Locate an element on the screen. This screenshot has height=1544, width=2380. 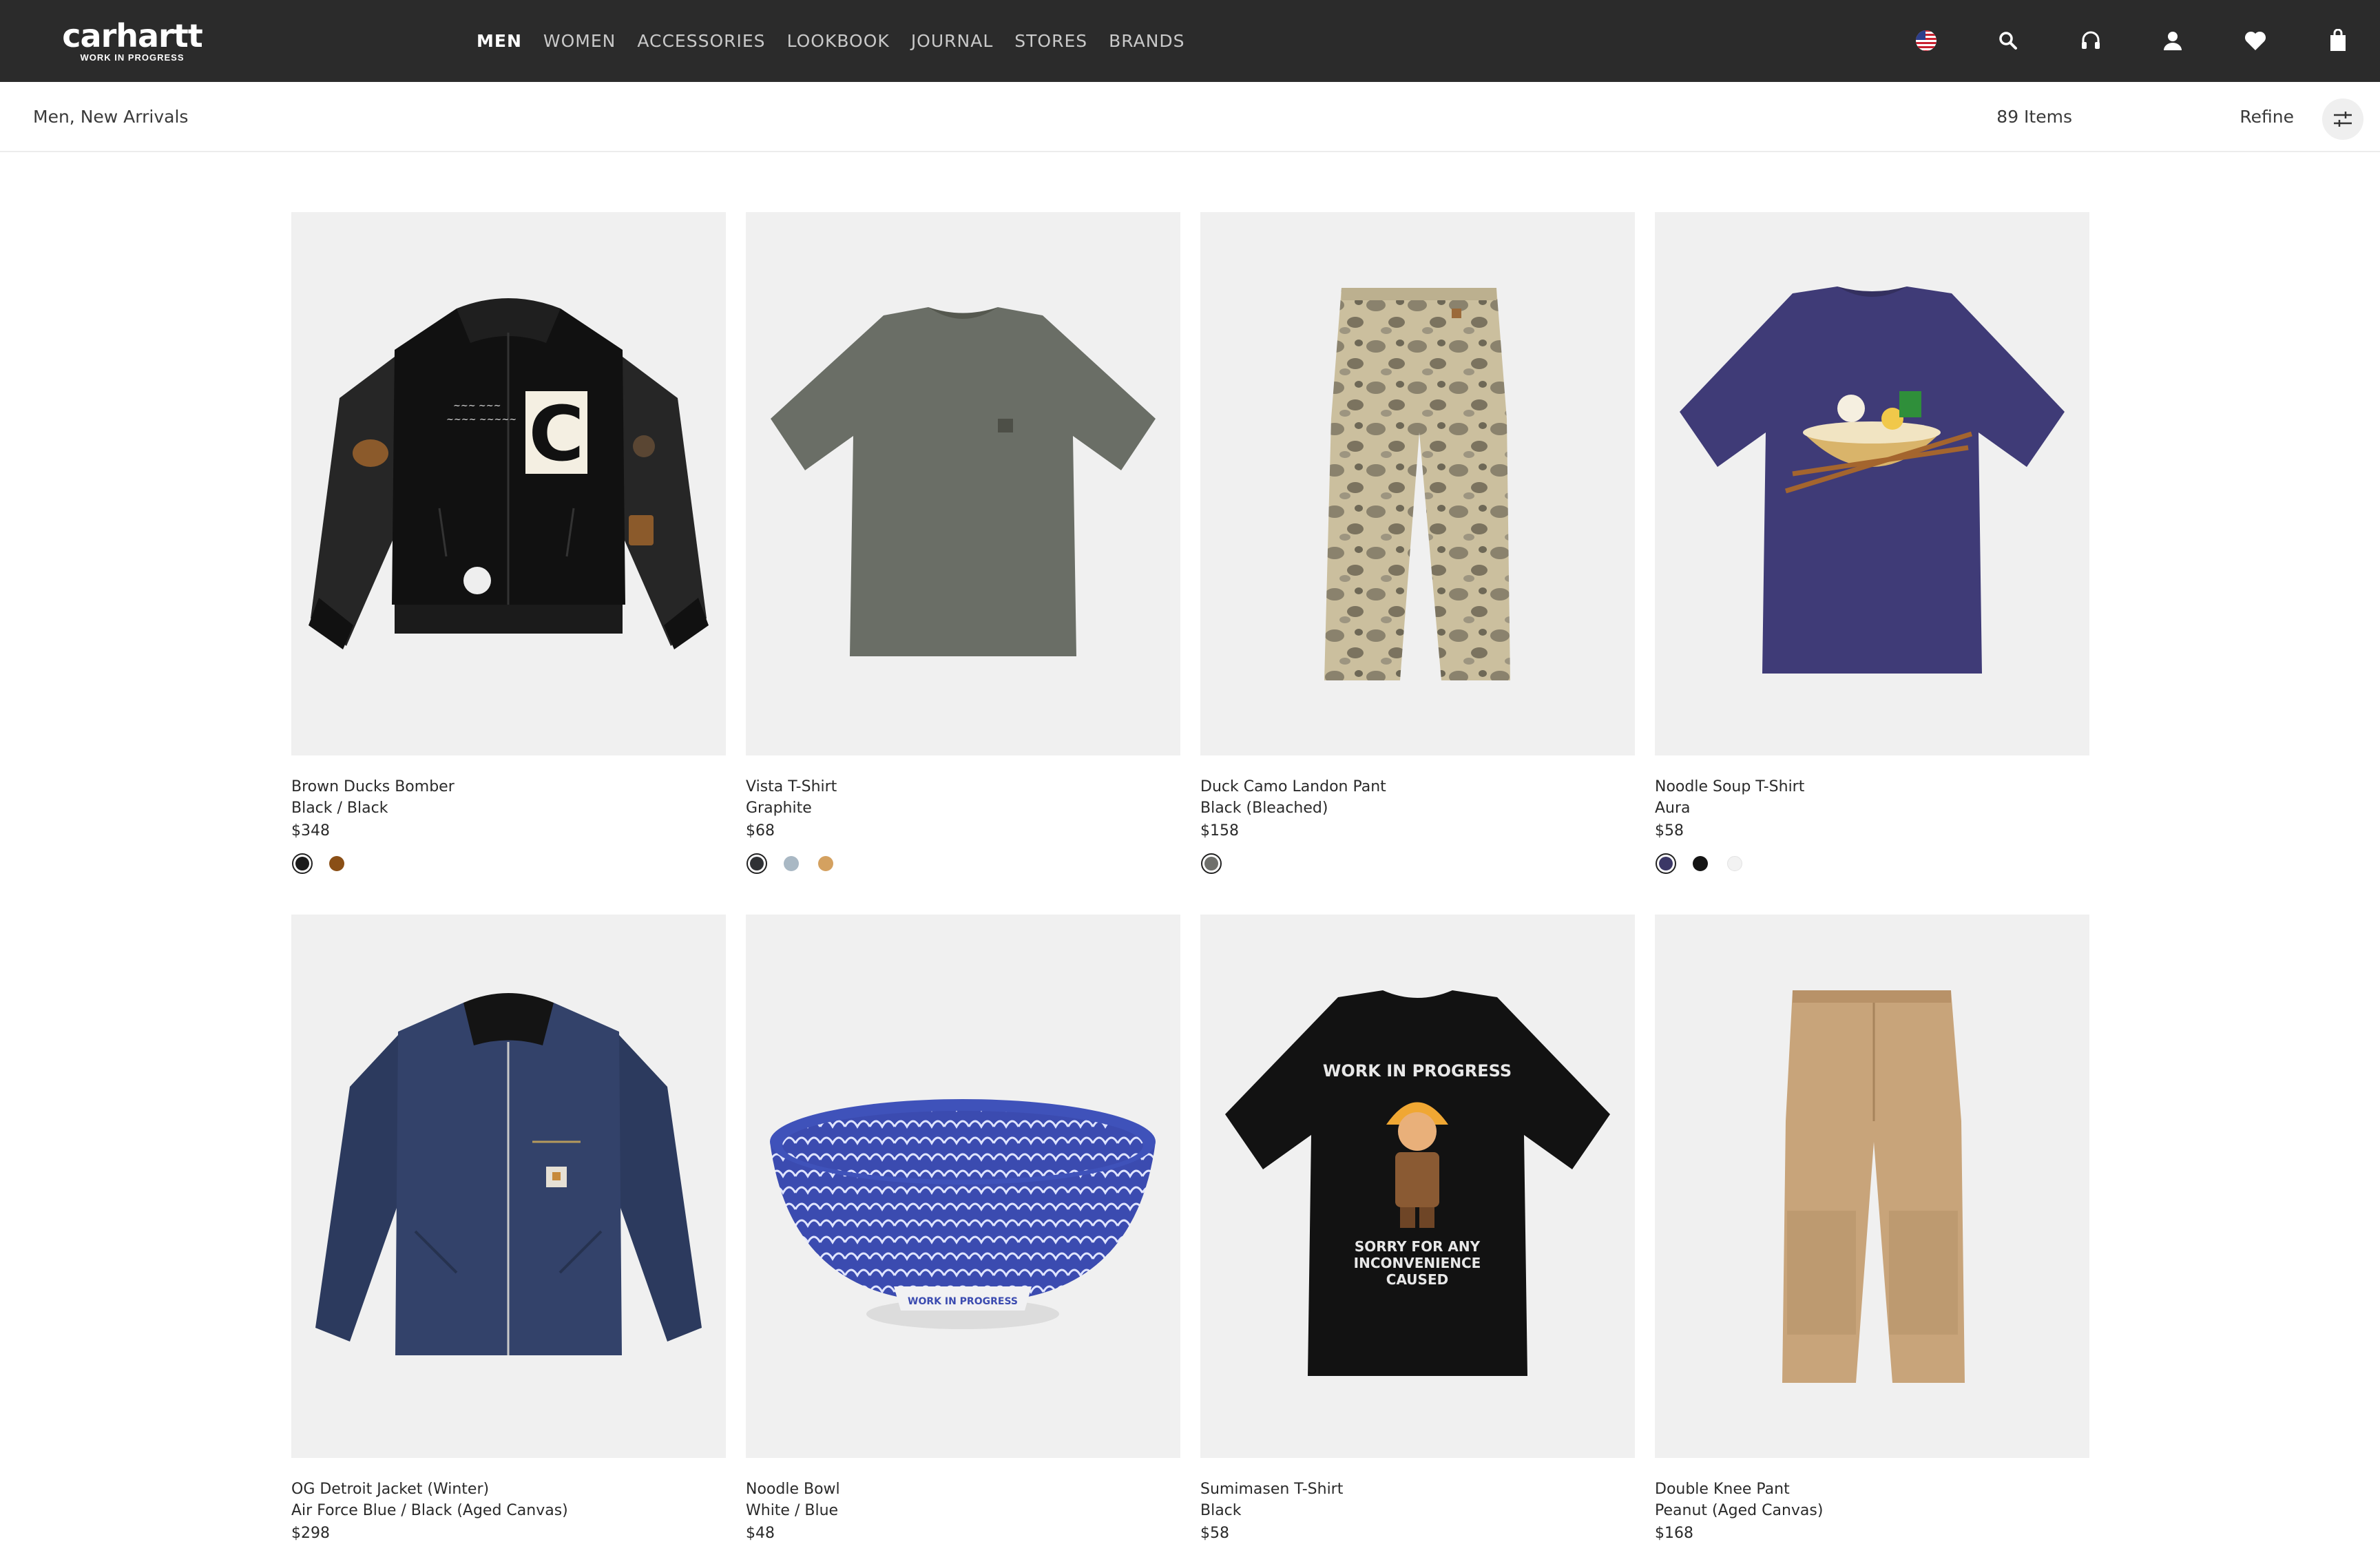
product-name: Duck Camo Landon Pant is located at coordinates (1418, 786).